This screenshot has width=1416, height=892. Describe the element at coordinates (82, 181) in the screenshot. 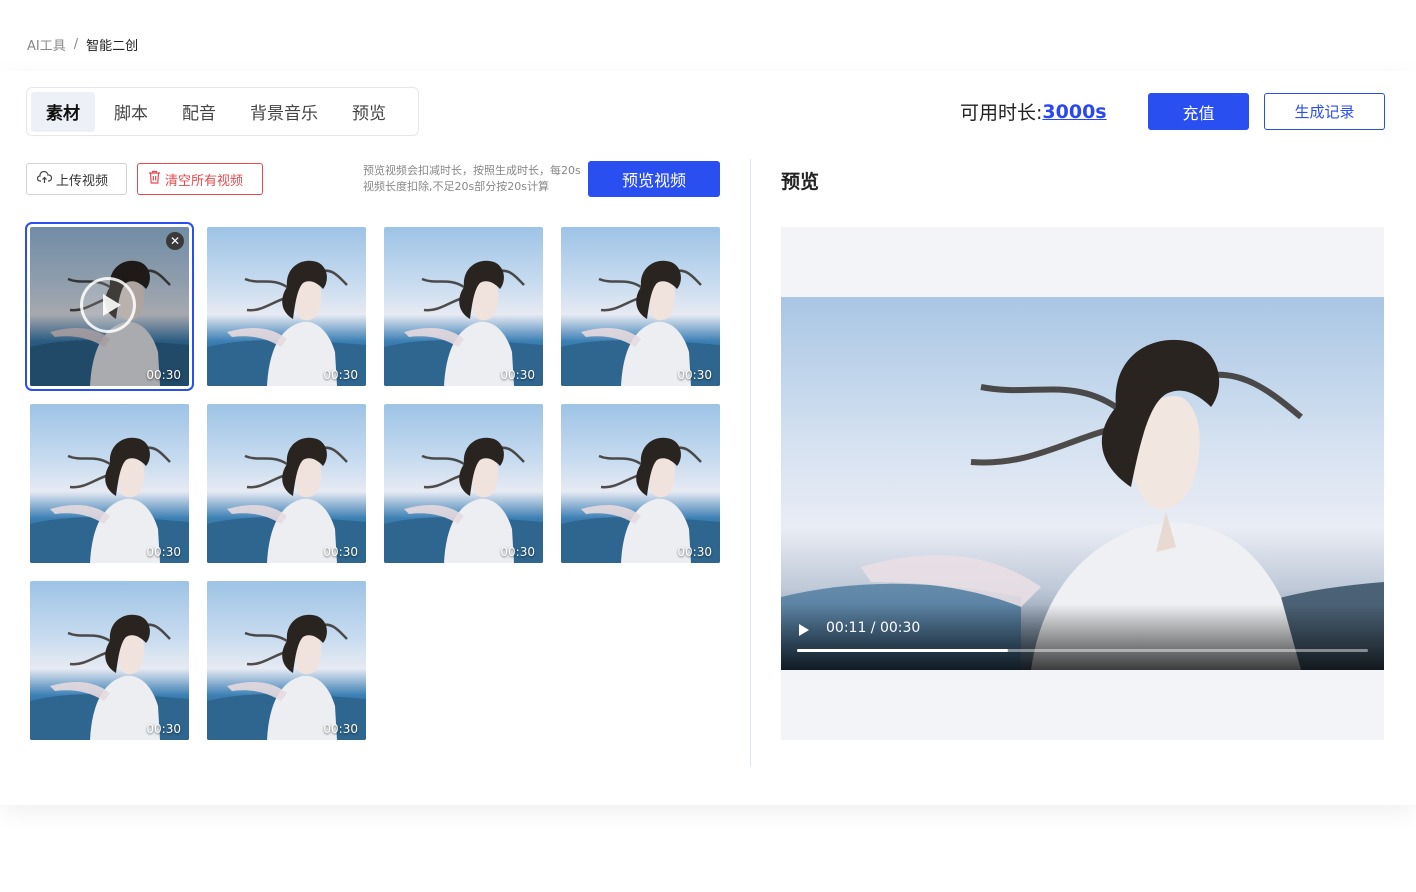

I see `upload-video-label: 上传视频` at that location.